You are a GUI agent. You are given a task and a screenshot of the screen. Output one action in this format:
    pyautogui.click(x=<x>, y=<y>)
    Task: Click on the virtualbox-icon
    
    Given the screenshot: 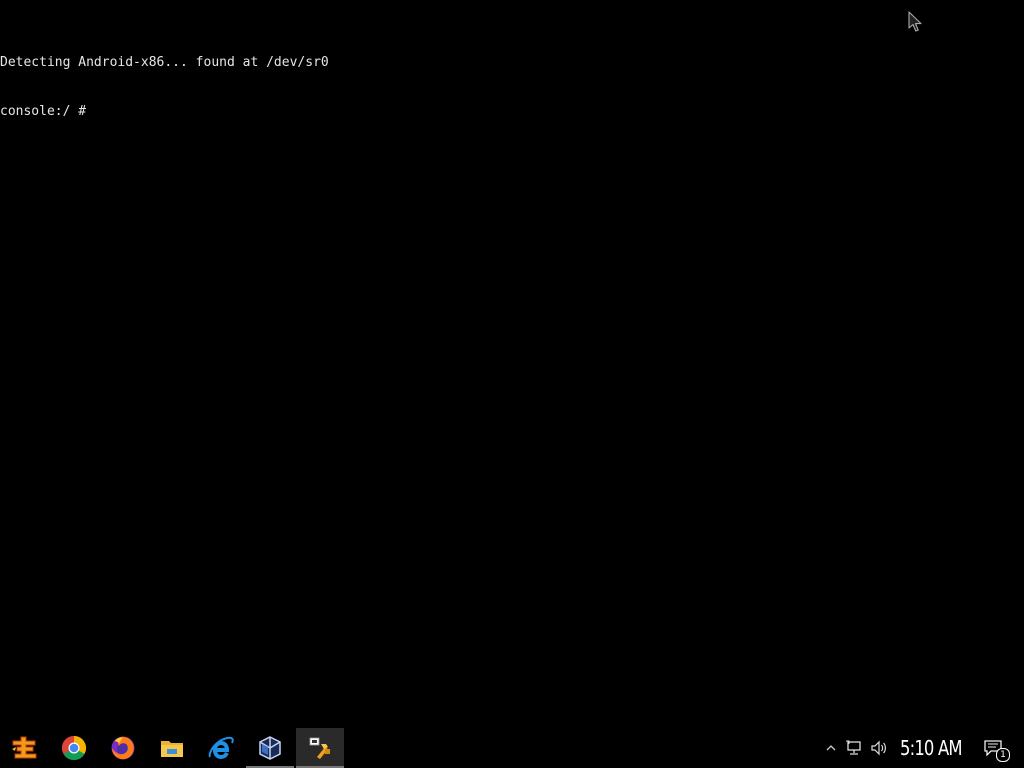 What is the action you would take?
    pyautogui.click(x=270, y=748)
    